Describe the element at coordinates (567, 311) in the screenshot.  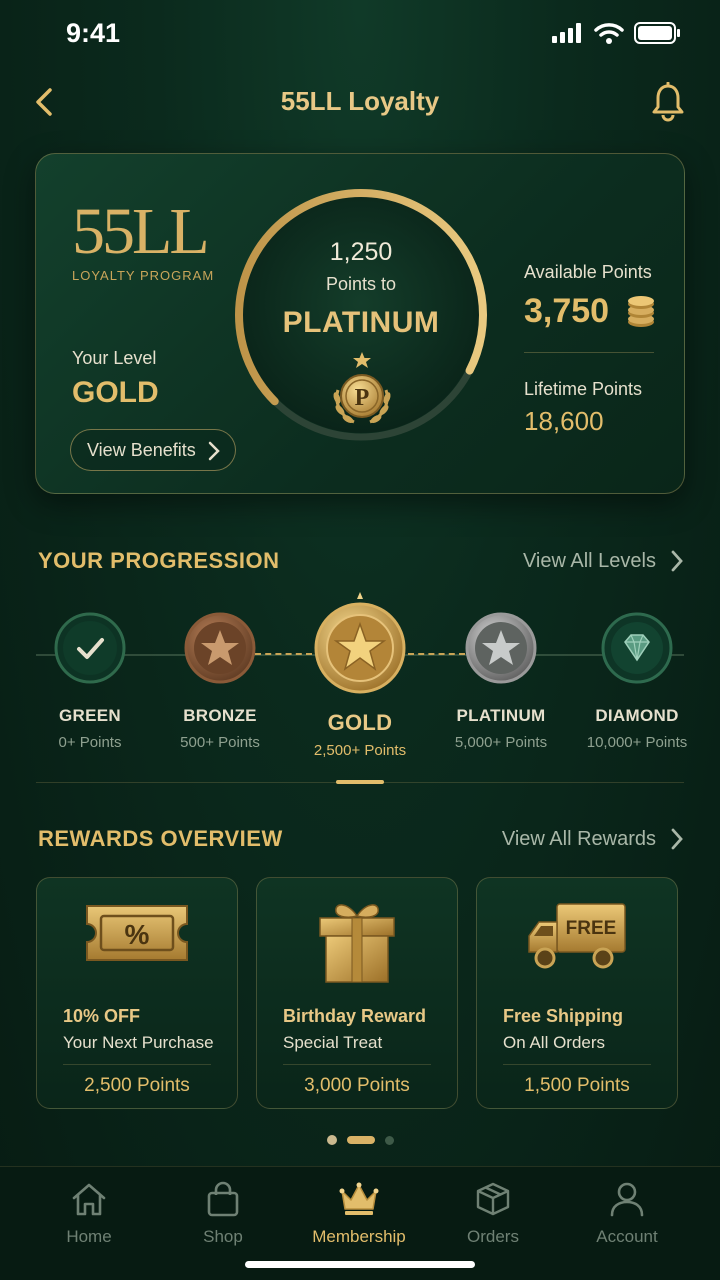
I see `available-points-value: 3,750` at that location.